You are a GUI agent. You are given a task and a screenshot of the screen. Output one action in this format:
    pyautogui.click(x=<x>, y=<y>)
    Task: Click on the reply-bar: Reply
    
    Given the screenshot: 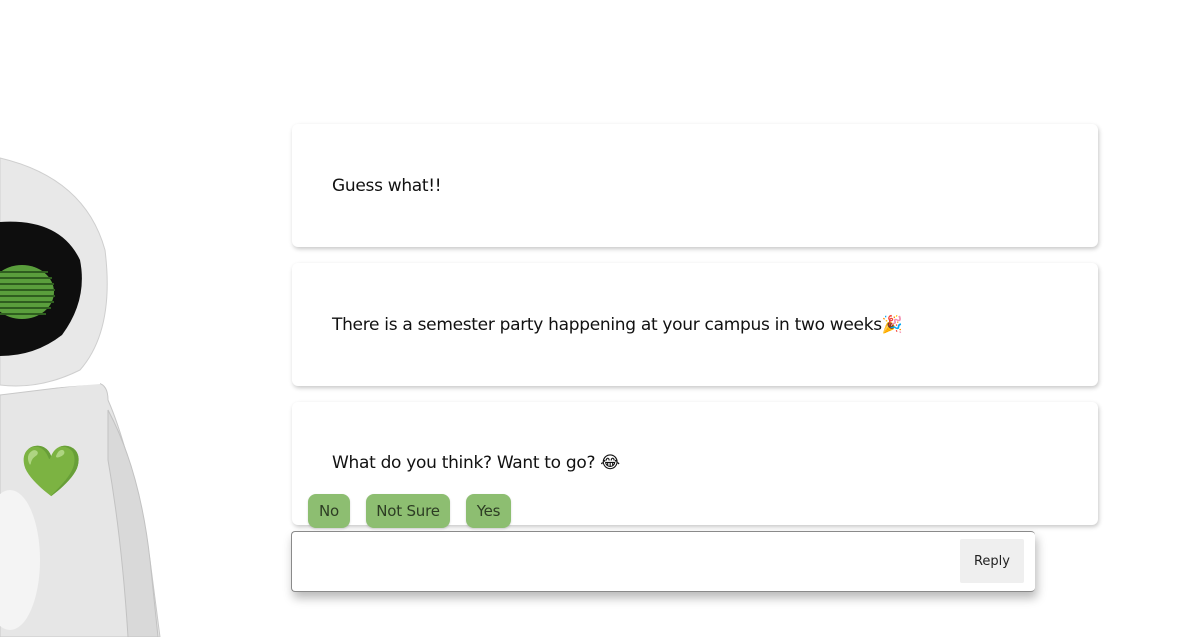 What is the action you would take?
    pyautogui.click(x=663, y=561)
    